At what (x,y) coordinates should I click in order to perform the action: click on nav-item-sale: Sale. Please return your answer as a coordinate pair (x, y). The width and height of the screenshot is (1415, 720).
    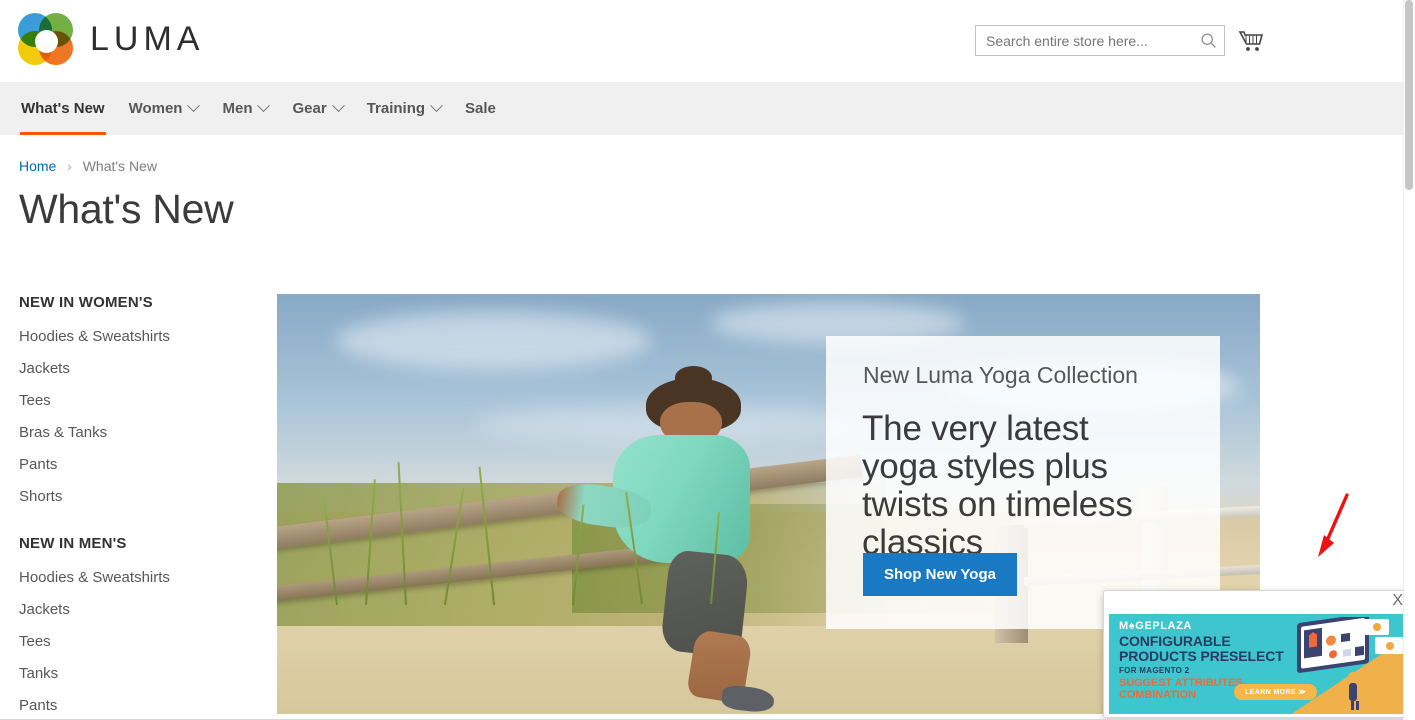
    Looking at the image, I should click on (480, 108).